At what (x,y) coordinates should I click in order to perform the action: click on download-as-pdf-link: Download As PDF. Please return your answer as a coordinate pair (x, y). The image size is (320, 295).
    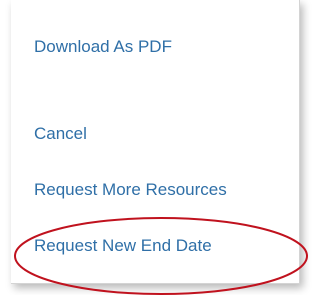
    Looking at the image, I should click on (103, 47).